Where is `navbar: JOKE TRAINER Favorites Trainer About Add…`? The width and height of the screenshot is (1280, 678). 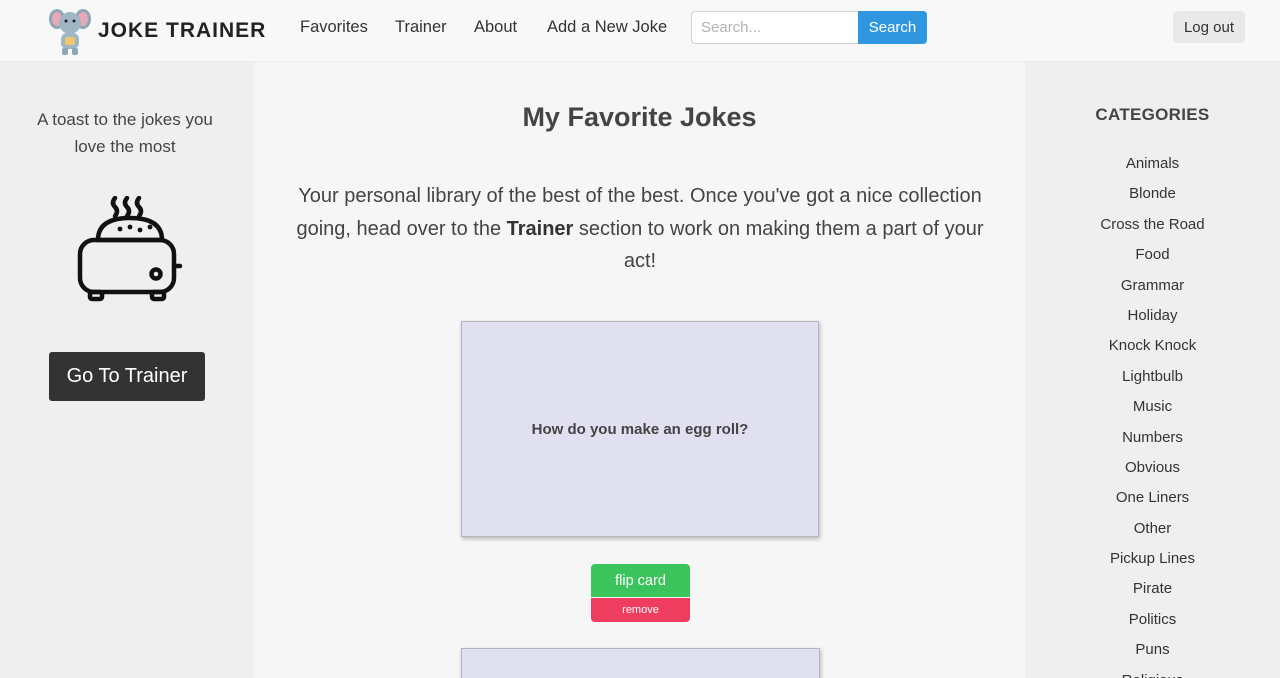
navbar: JOKE TRAINER Favorites Trainer About Add… is located at coordinates (640, 31).